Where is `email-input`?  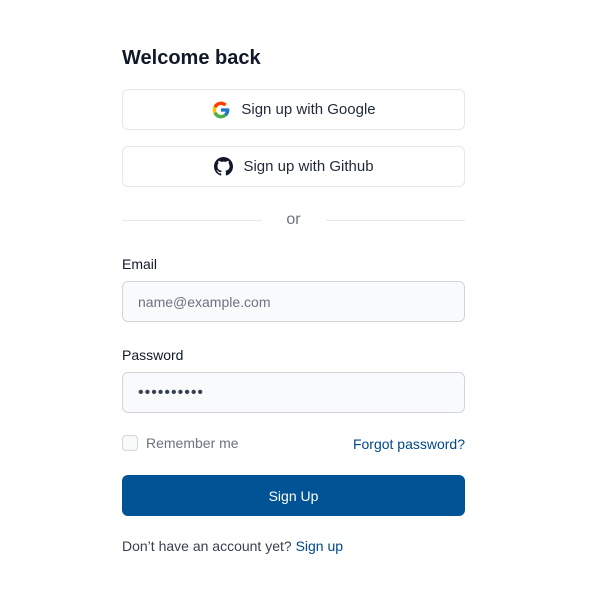
email-input is located at coordinates (293, 301).